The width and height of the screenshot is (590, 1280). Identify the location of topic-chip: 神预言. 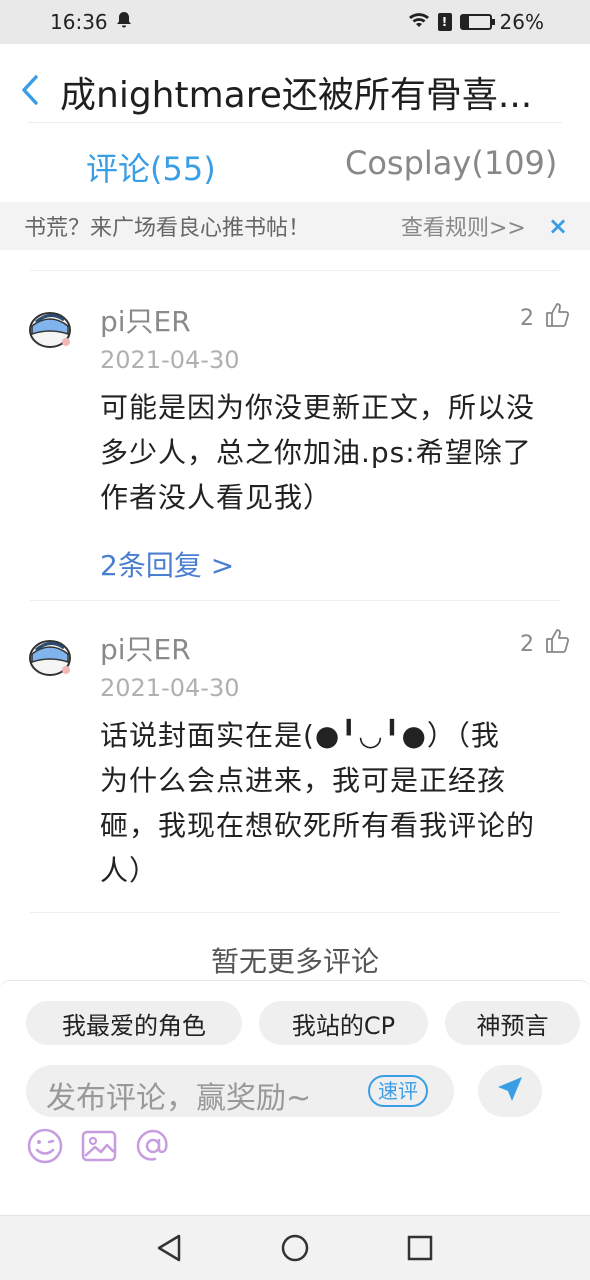
(512, 1023).